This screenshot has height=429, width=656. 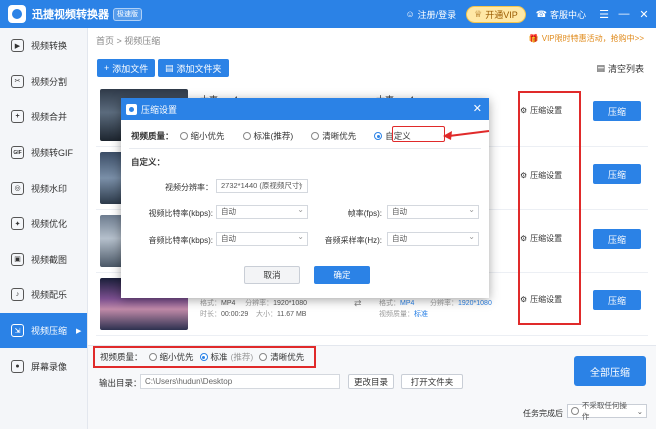 I want to click on option-note: (推荐), so click(x=242, y=357).